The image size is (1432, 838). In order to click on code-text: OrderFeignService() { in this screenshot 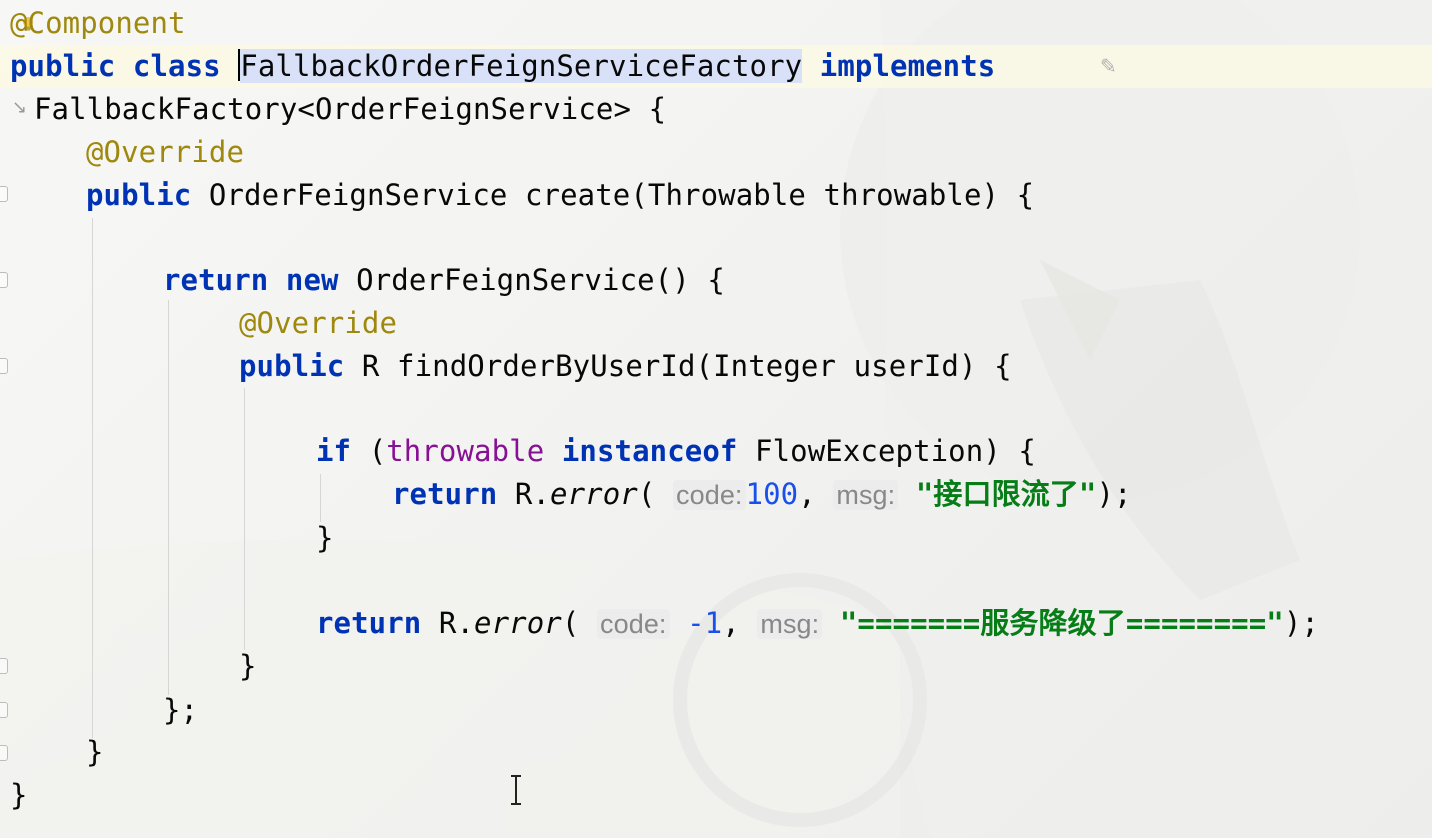, I will do `click(540, 280)`.